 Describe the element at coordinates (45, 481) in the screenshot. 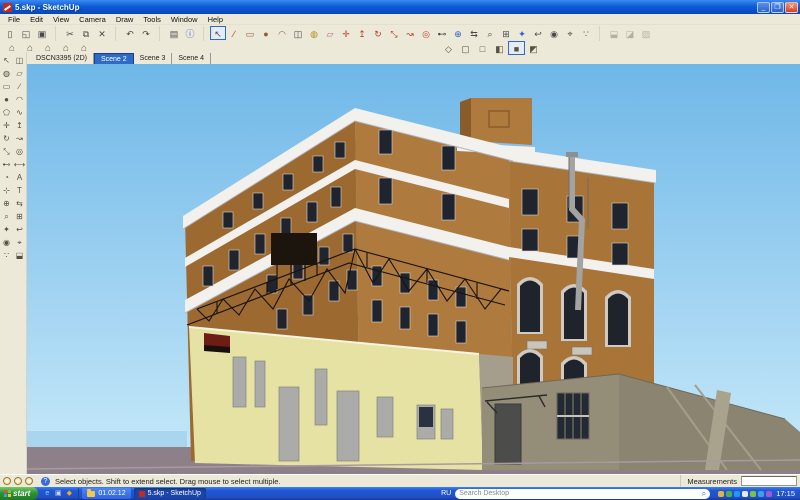

I see `help-icon: ?` at that location.